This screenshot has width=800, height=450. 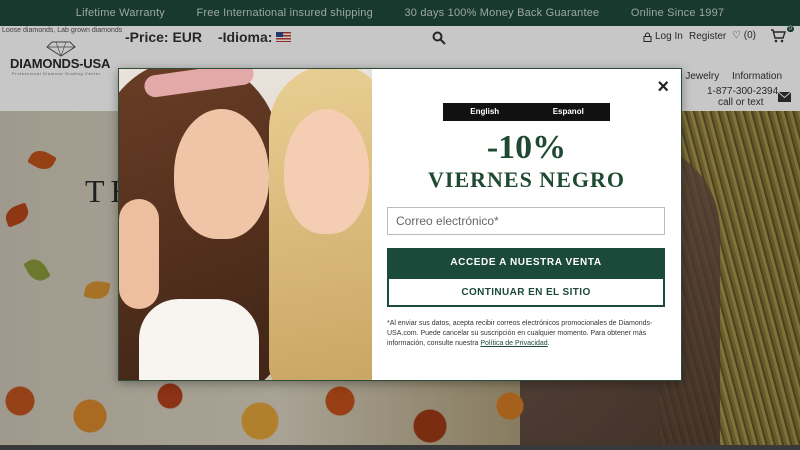 I want to click on disclaimer-end: ., so click(x=548, y=343).